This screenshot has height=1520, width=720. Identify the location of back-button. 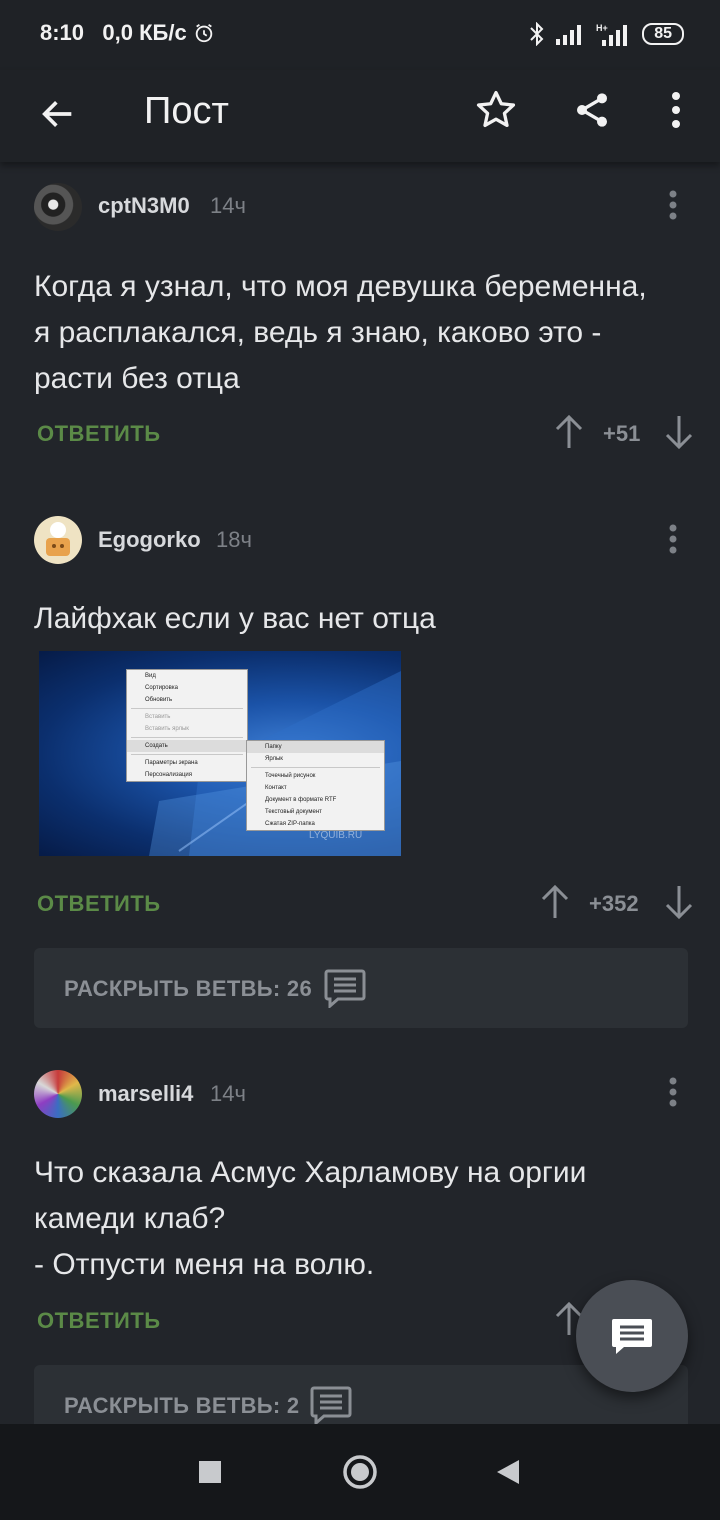
(58, 114).